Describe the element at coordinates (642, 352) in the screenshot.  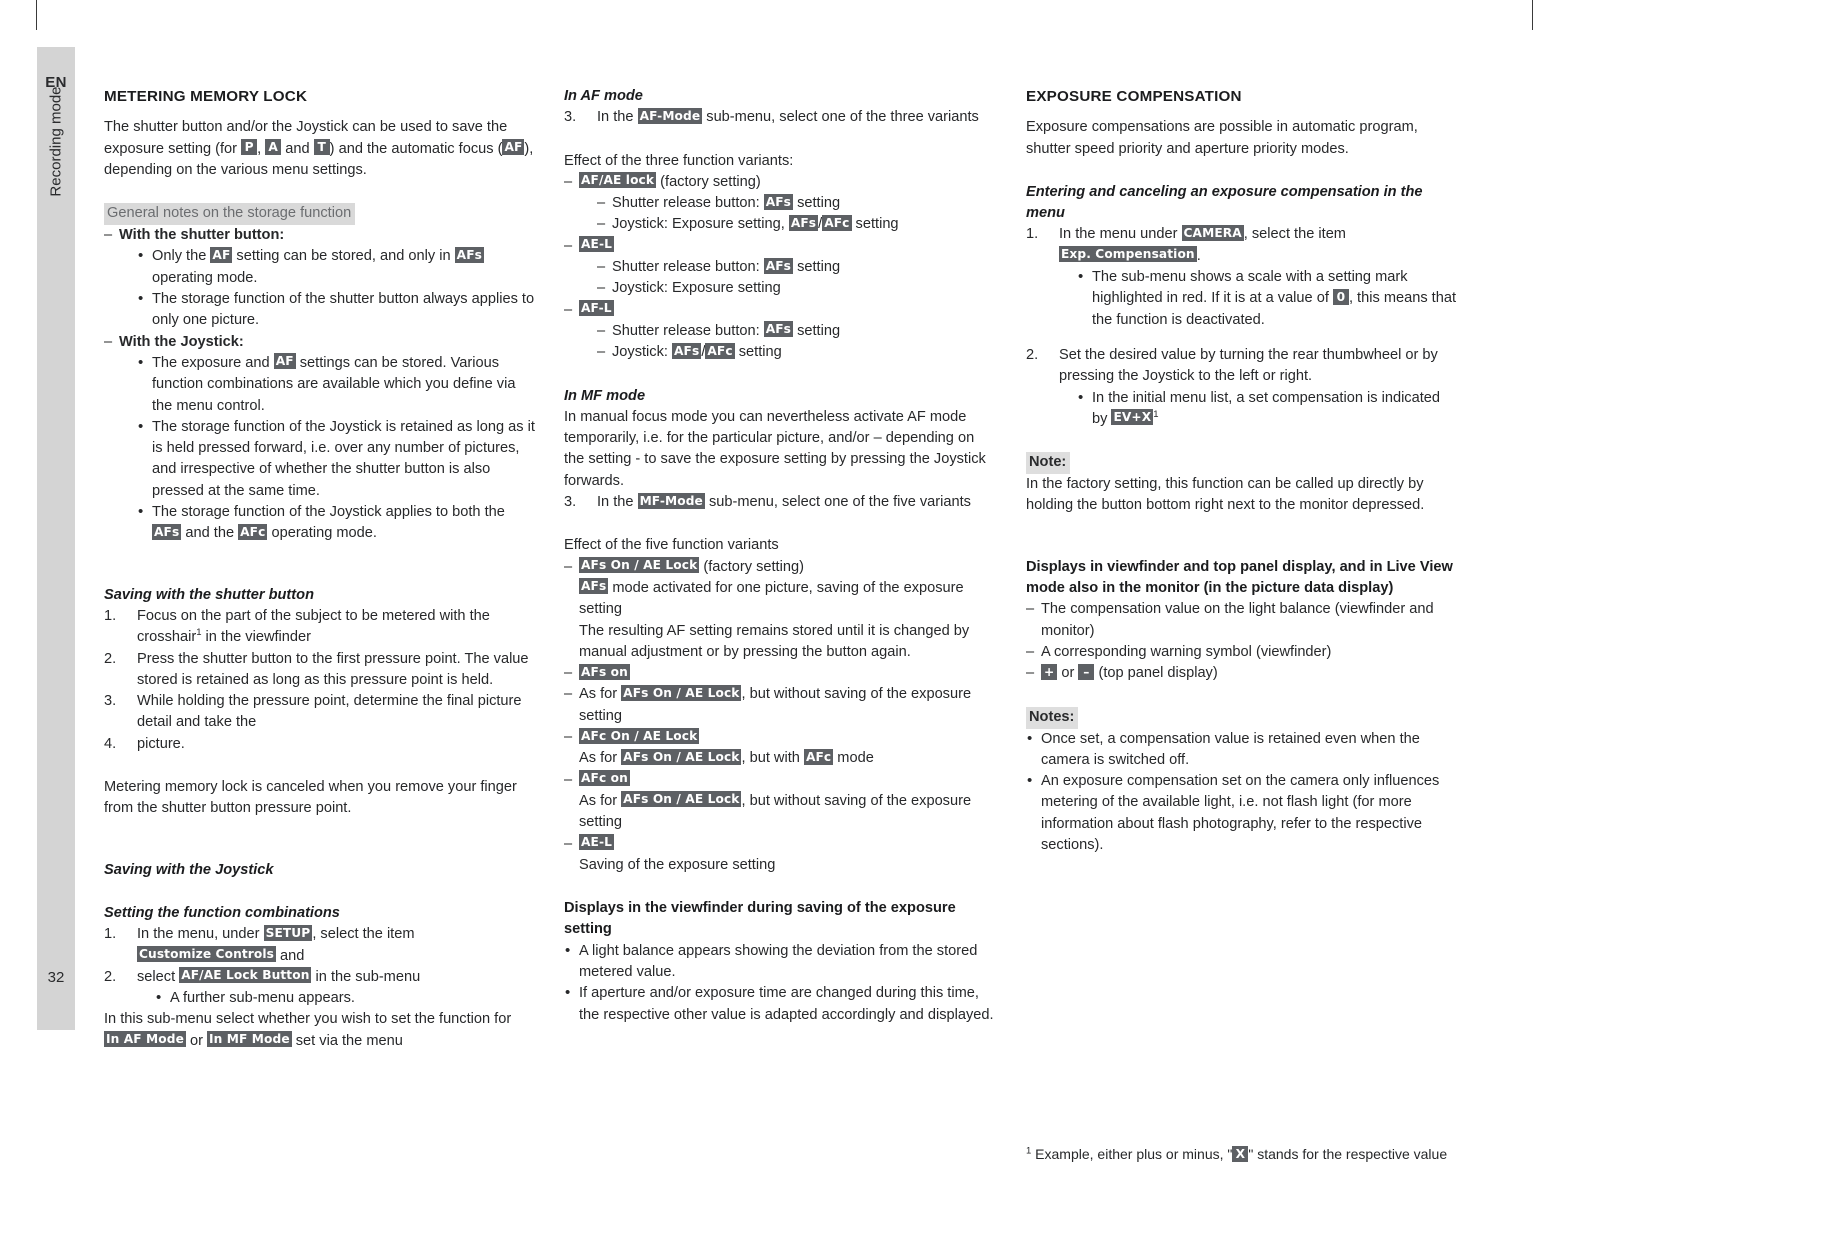
I see `text-fragment: Joystick:` at that location.